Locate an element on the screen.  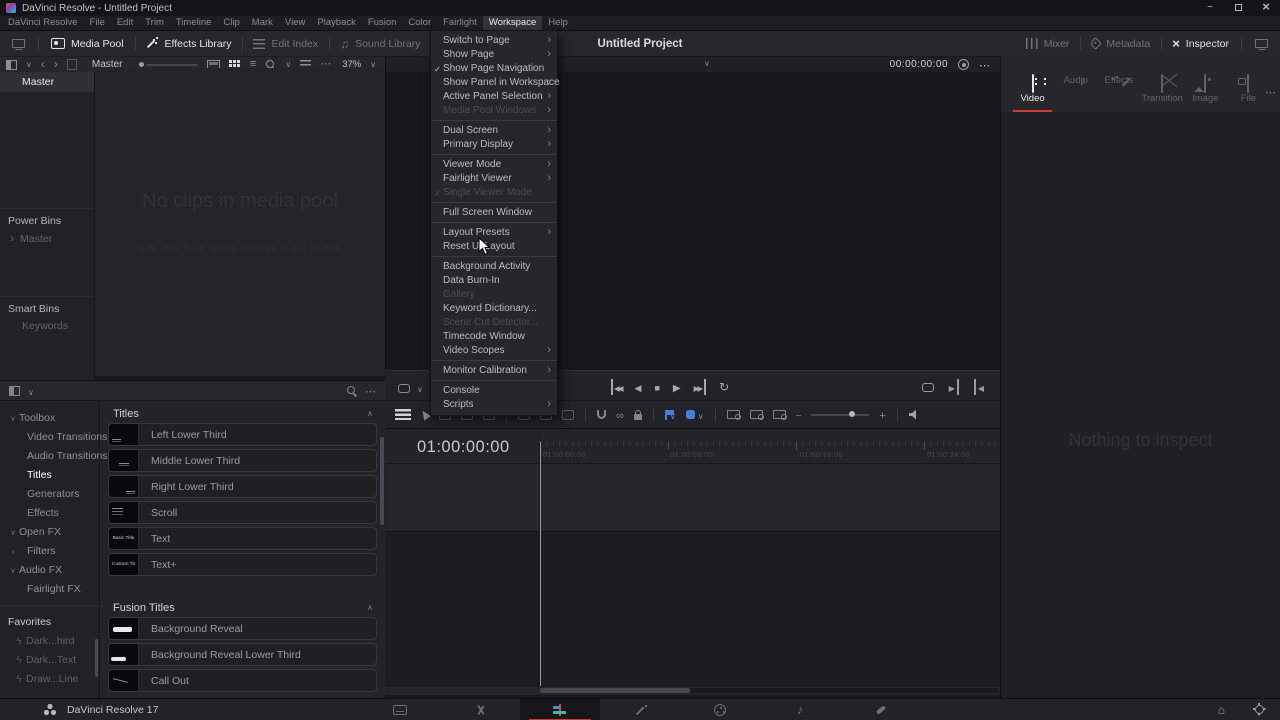
workspace-menu-item: Monitor Calibration is located at coordinates (494, 370).